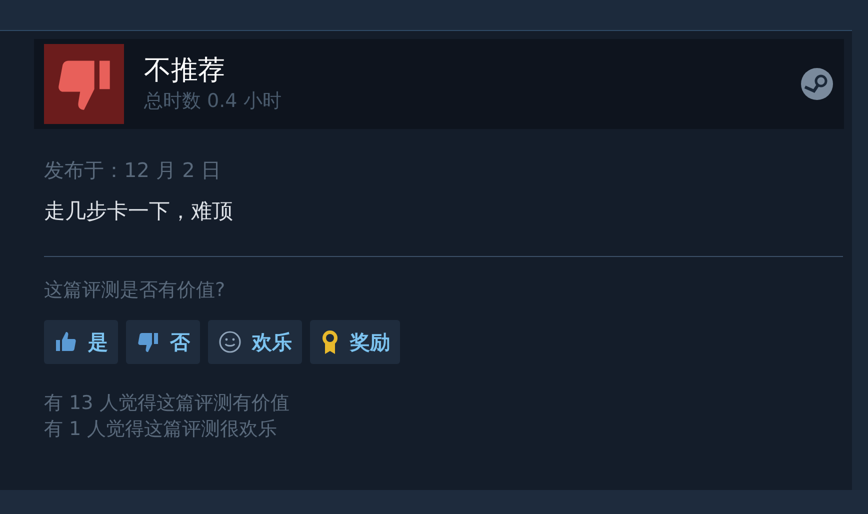  I want to click on steam-logo-icon, so click(817, 84).